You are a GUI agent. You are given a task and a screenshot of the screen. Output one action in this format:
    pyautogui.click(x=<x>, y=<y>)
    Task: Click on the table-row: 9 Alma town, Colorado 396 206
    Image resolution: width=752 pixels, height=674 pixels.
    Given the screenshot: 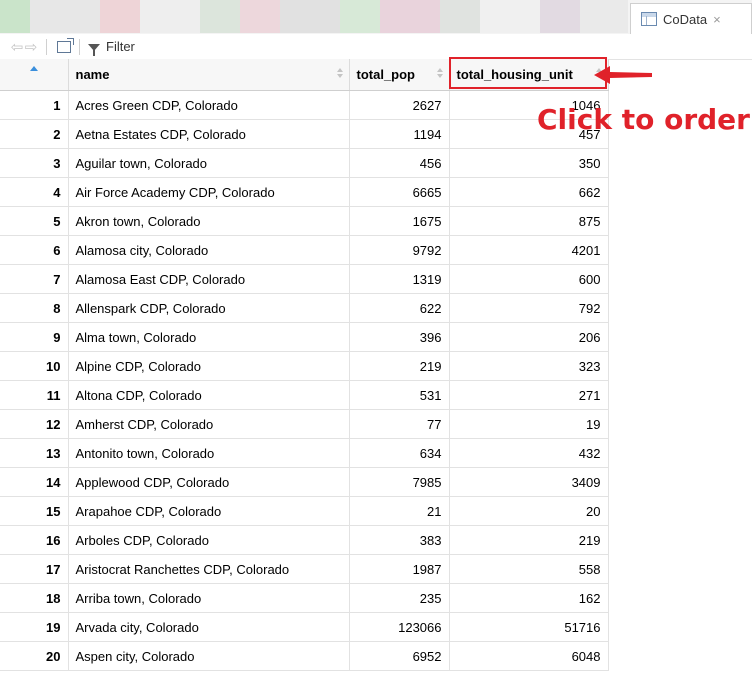 What is the action you would take?
    pyautogui.click(x=304, y=337)
    